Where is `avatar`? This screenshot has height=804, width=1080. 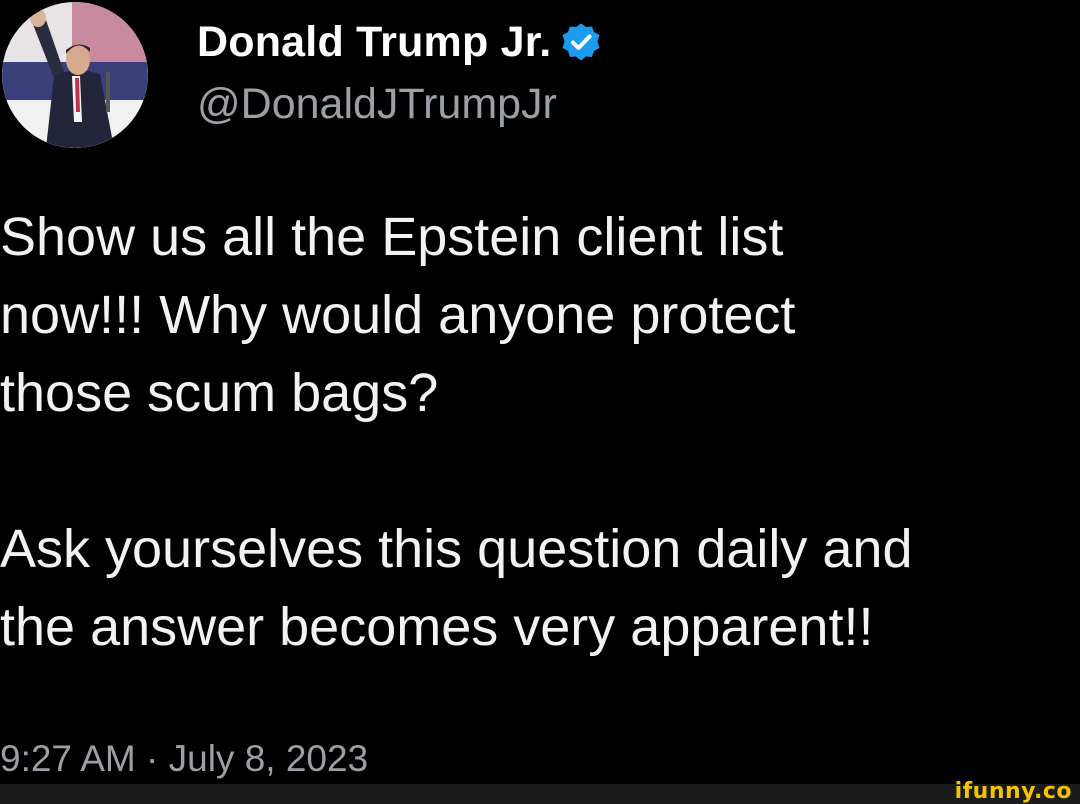 avatar is located at coordinates (75, 75).